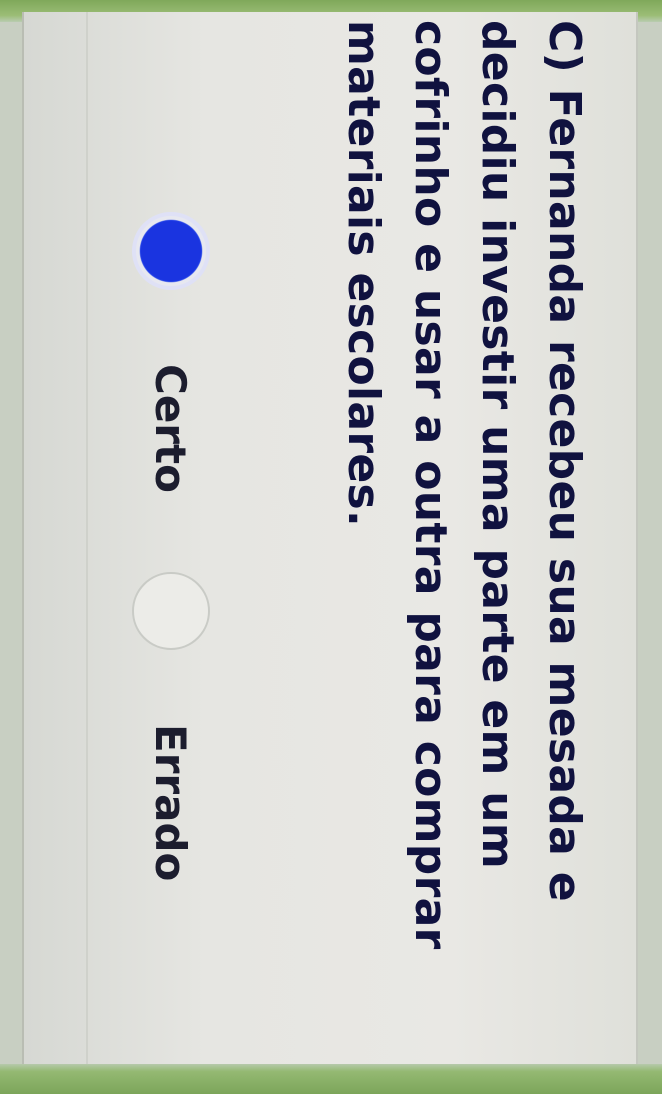 The height and width of the screenshot is (1094, 662). I want to click on option-certo: Certo, so click(171, 352).